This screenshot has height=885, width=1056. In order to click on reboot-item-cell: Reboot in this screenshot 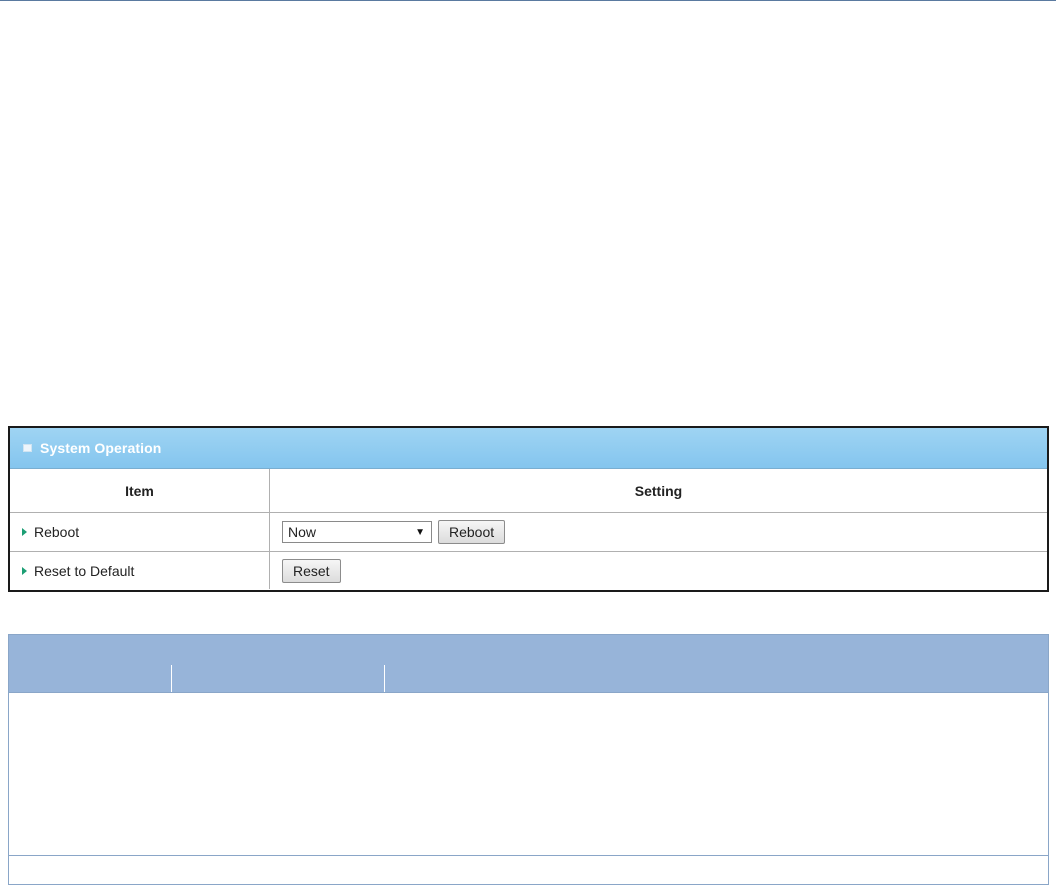, I will do `click(140, 532)`.